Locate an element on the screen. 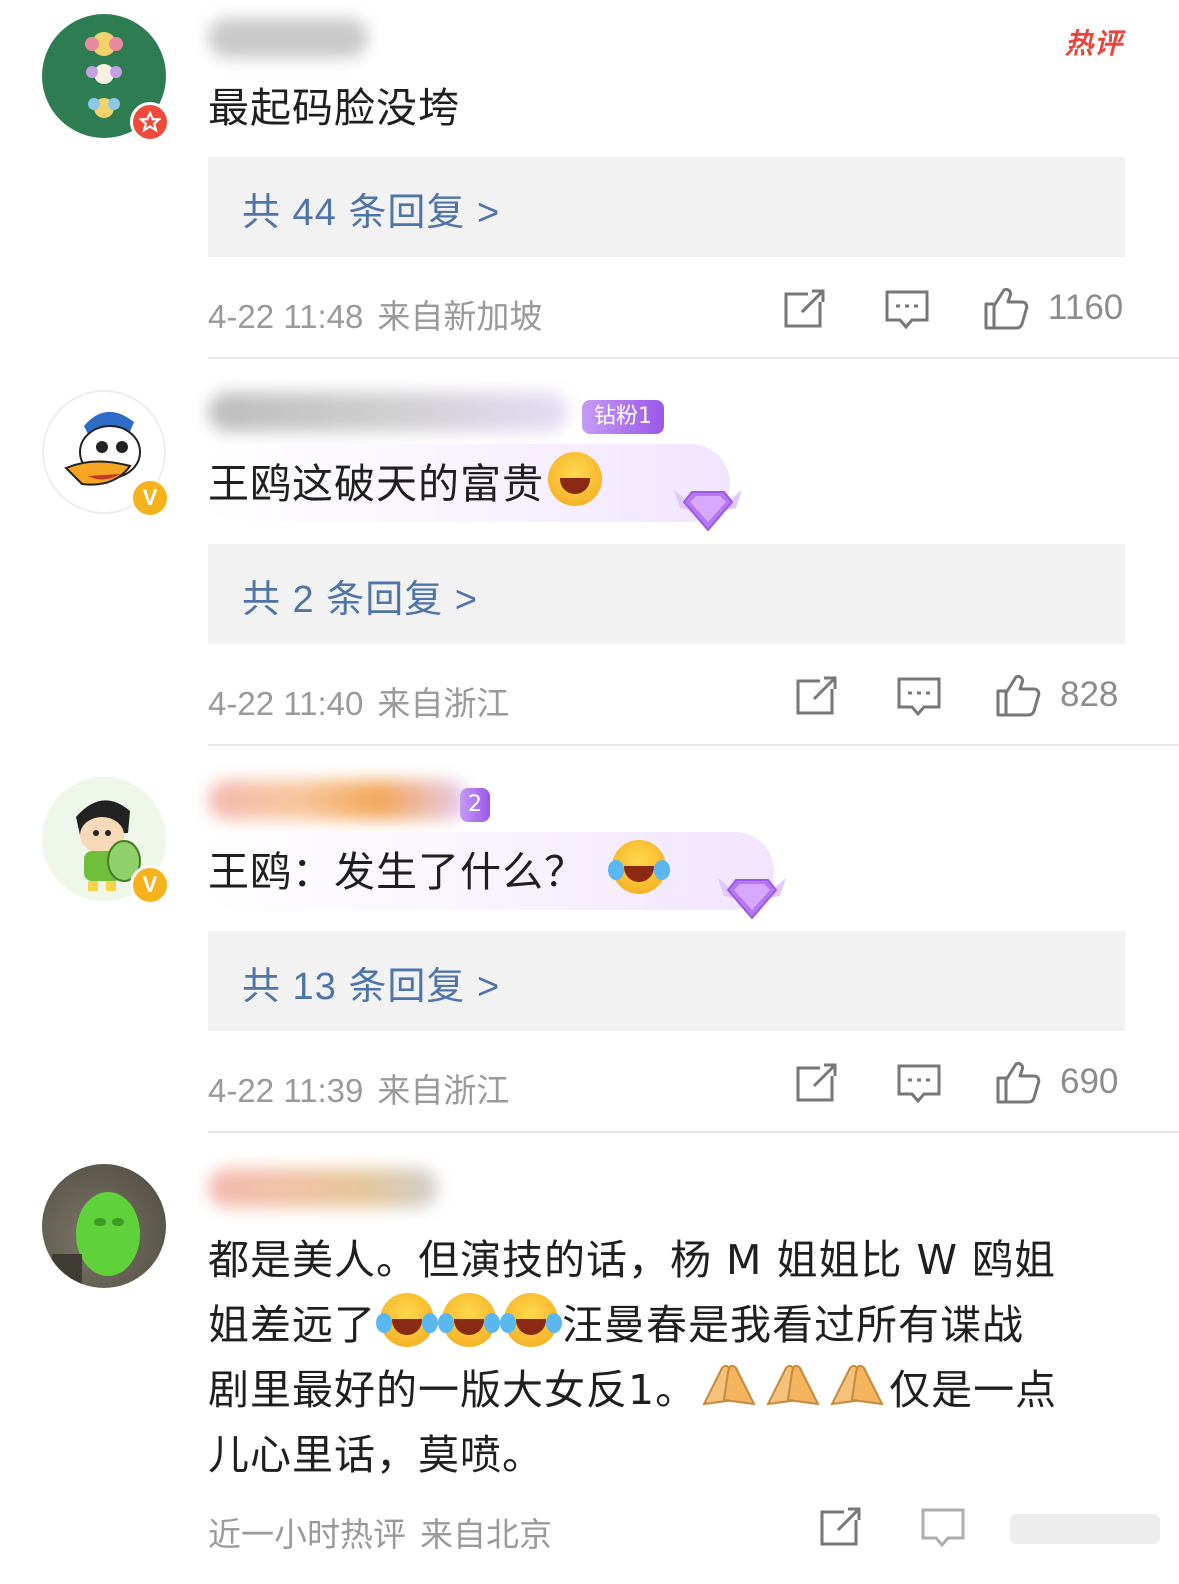 This screenshot has width=1179, height=1584. comment-text-segment: 剧里最好的一版大女反1。 is located at coordinates (453, 1390).